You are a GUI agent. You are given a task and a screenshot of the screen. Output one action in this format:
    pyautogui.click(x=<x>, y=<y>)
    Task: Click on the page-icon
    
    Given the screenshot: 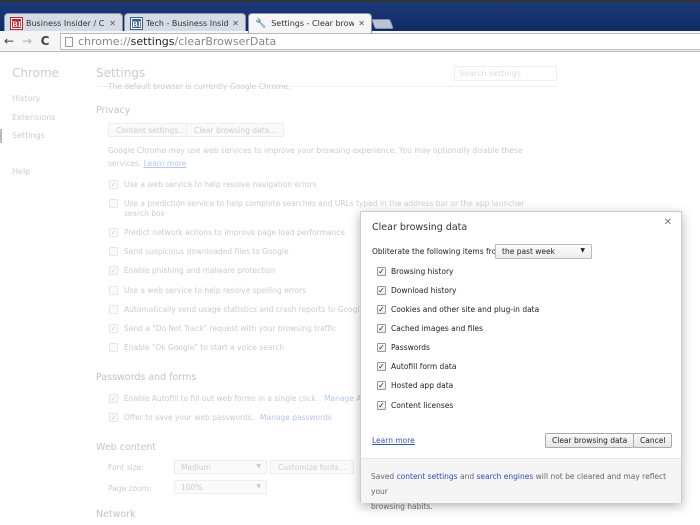 What is the action you would take?
    pyautogui.click(x=69, y=41)
    